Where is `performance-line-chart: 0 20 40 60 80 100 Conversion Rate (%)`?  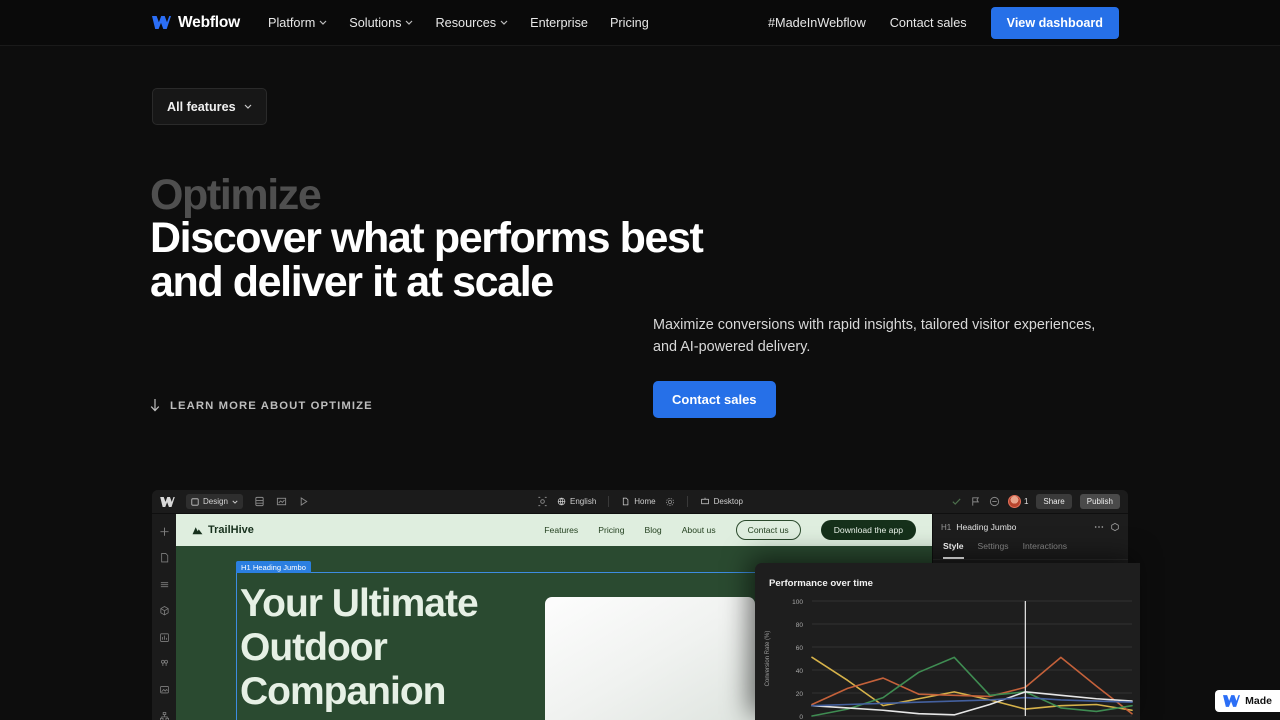
performance-line-chart: 0 20 40 60 80 100 Conversion Rate (%) is located at coordinates (947, 656).